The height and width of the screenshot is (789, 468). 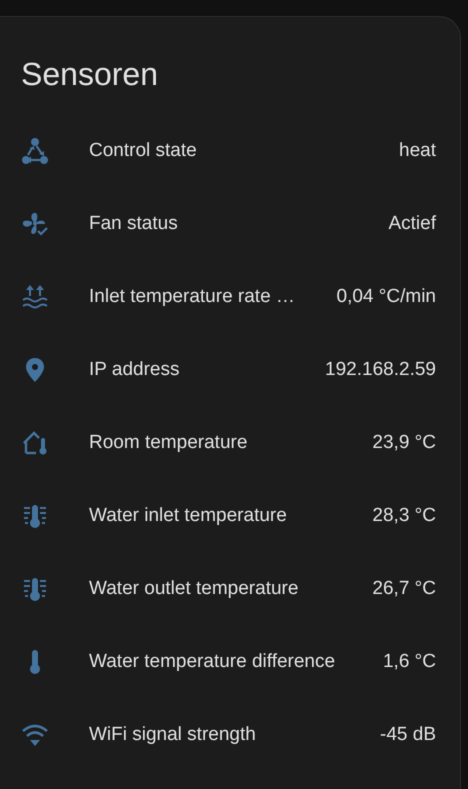 What do you see at coordinates (134, 223) in the screenshot?
I see `sensor-name: Fan status` at bounding box center [134, 223].